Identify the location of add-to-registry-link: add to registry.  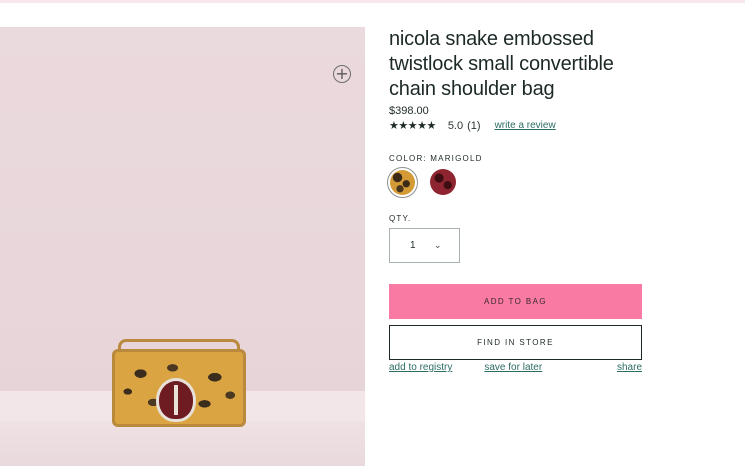
(420, 367).